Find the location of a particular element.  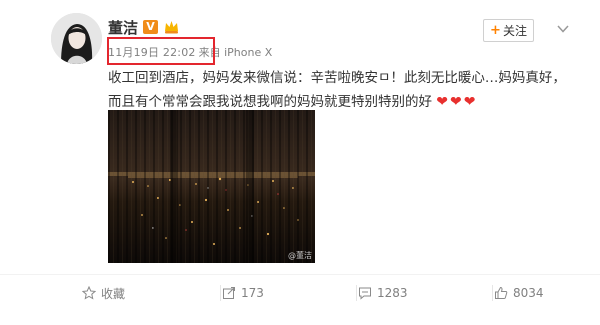

share-icon is located at coordinates (229, 293).